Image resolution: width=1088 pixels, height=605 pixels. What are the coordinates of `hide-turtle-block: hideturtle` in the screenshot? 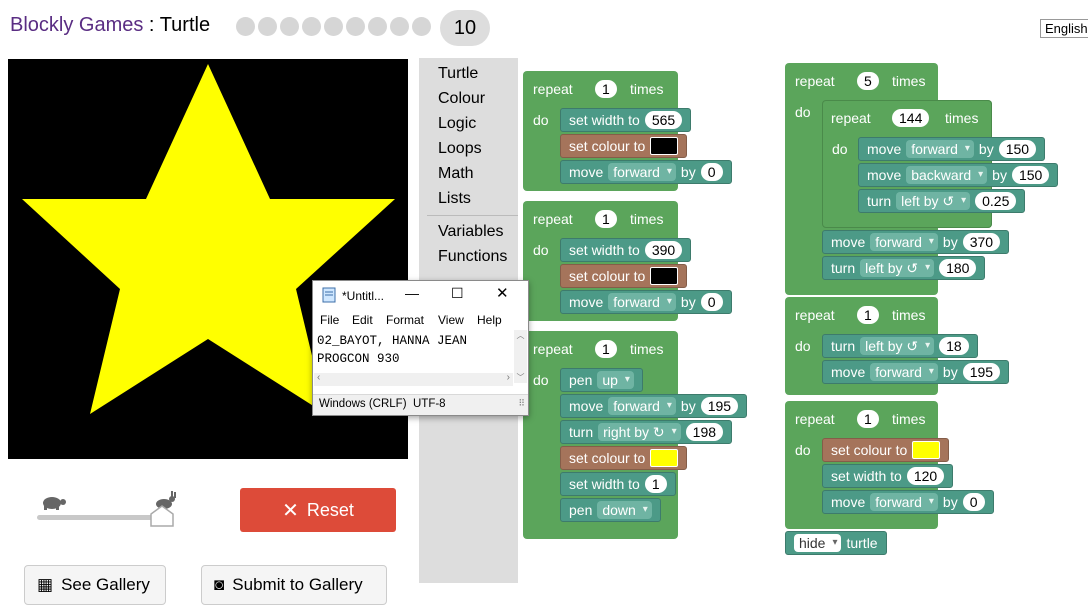 It's located at (836, 543).